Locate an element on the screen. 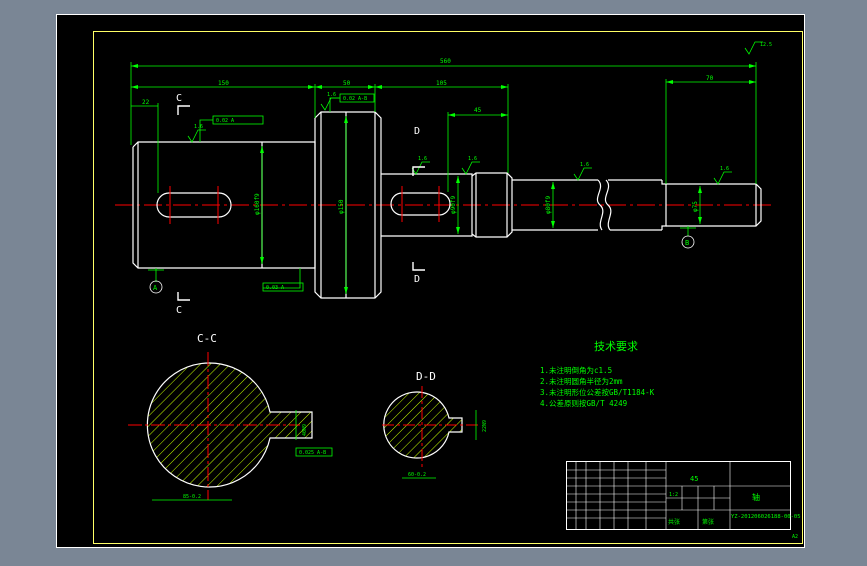 This screenshot has width=867, height=566. tech-title: 技术要求 is located at coordinates (616, 346).